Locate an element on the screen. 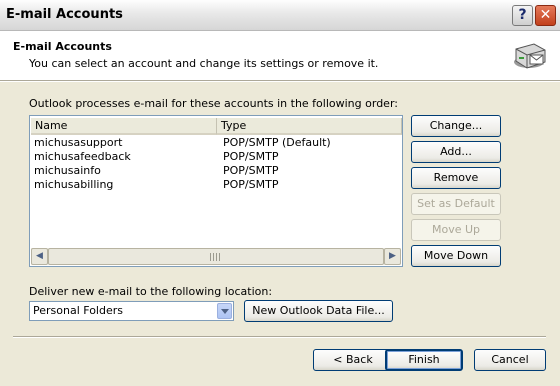 Image resolution: width=560 pixels, height=386 pixels. finish-button: Finish is located at coordinates (424, 360).